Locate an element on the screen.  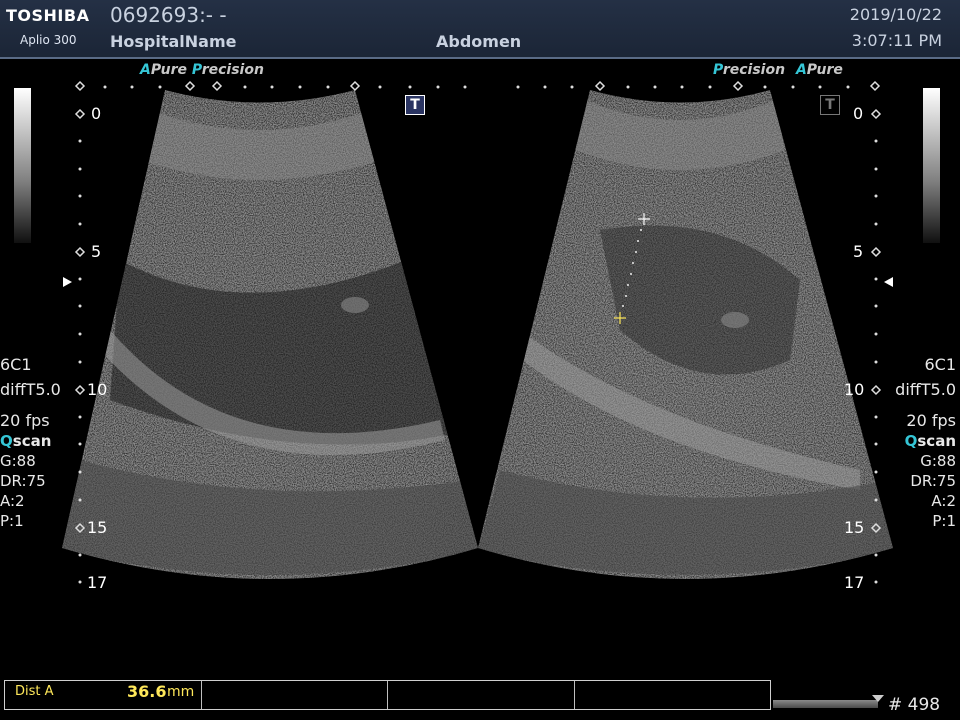
measurement-unit: mm is located at coordinates (181, 692).